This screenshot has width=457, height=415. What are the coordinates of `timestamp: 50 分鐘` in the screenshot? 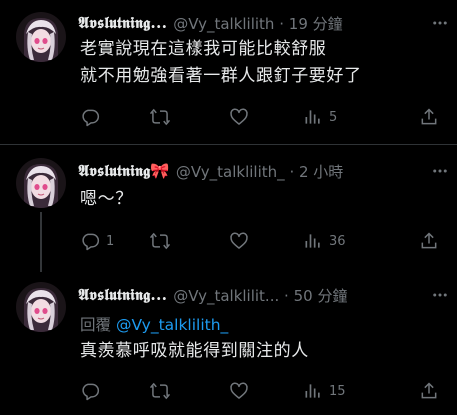 It's located at (321, 296).